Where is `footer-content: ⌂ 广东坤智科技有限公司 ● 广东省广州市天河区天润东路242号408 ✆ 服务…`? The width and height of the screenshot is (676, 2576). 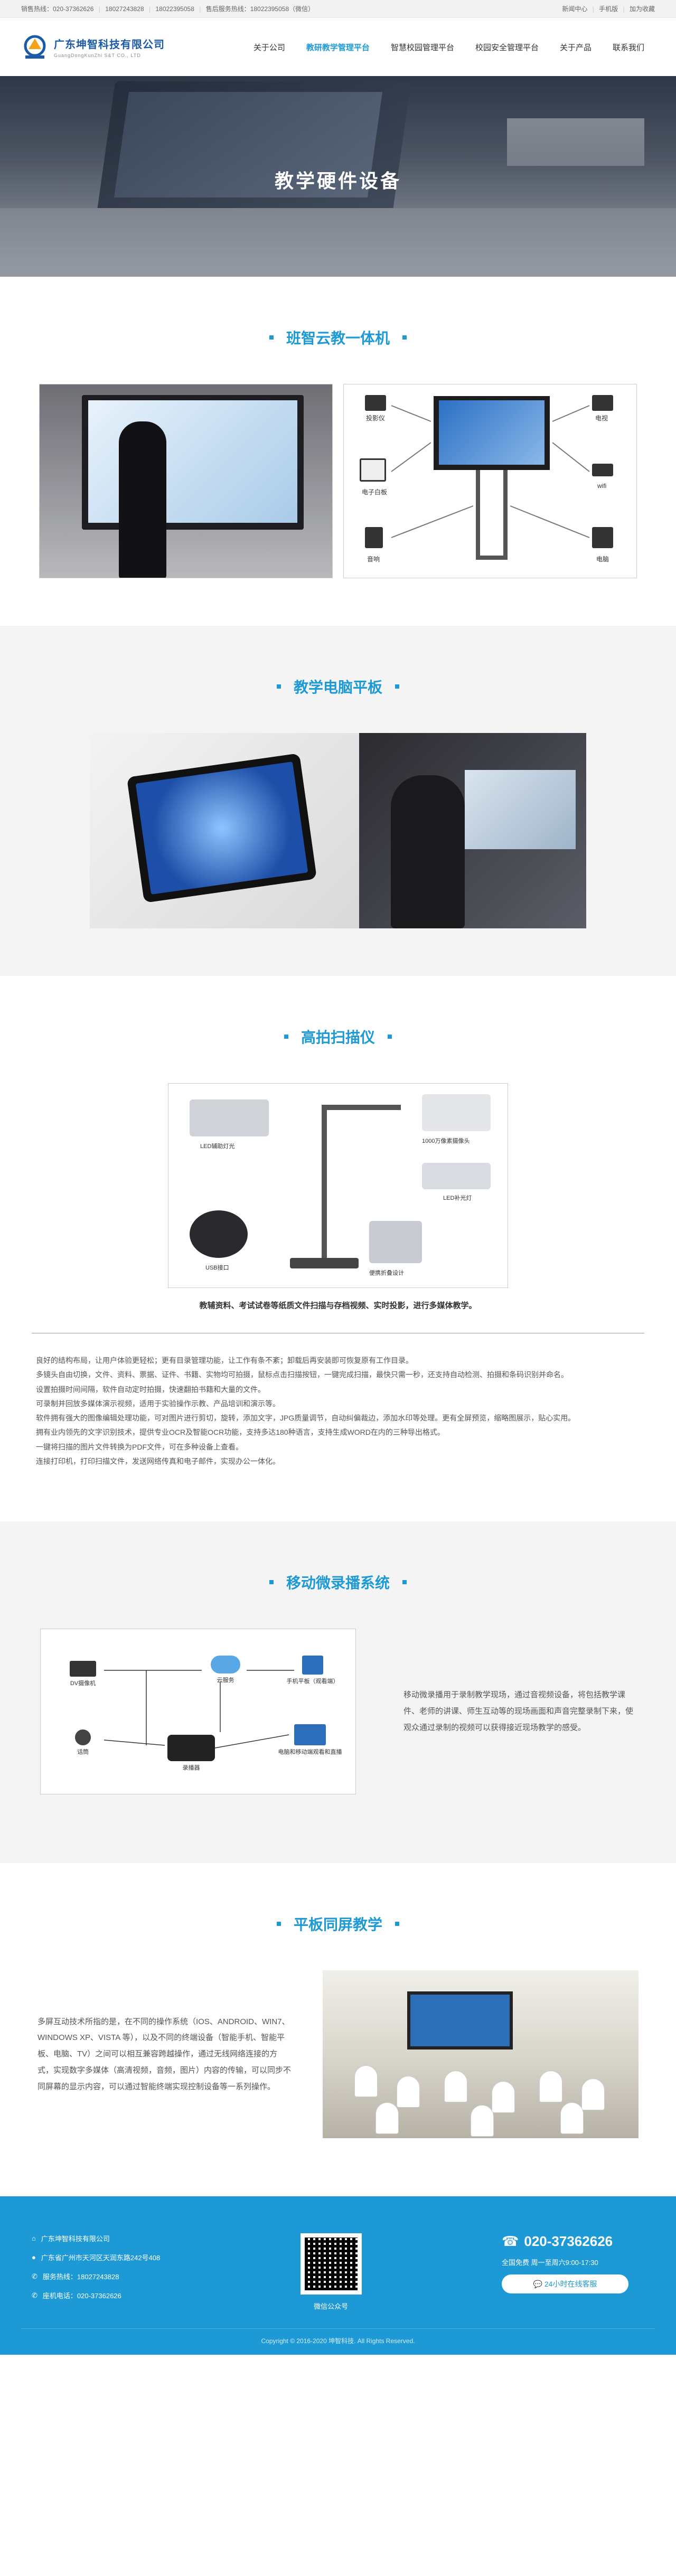
footer-content: ⌂ 广东坤智科技有限公司 ● 广东省广州市天河区天润东路242号408 ✆ 服务… is located at coordinates (338, 2253).